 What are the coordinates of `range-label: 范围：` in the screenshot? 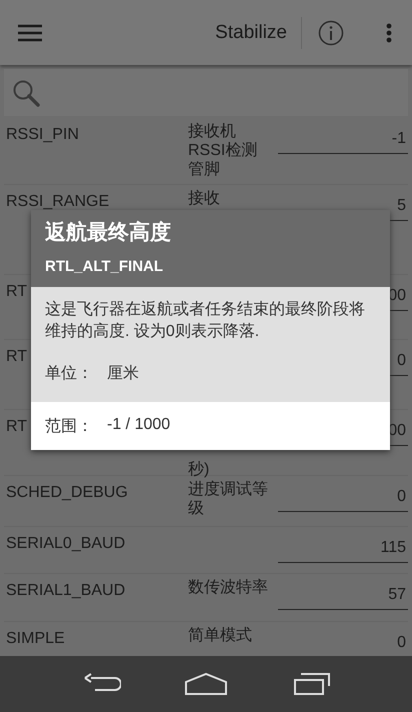 It's located at (69, 426).